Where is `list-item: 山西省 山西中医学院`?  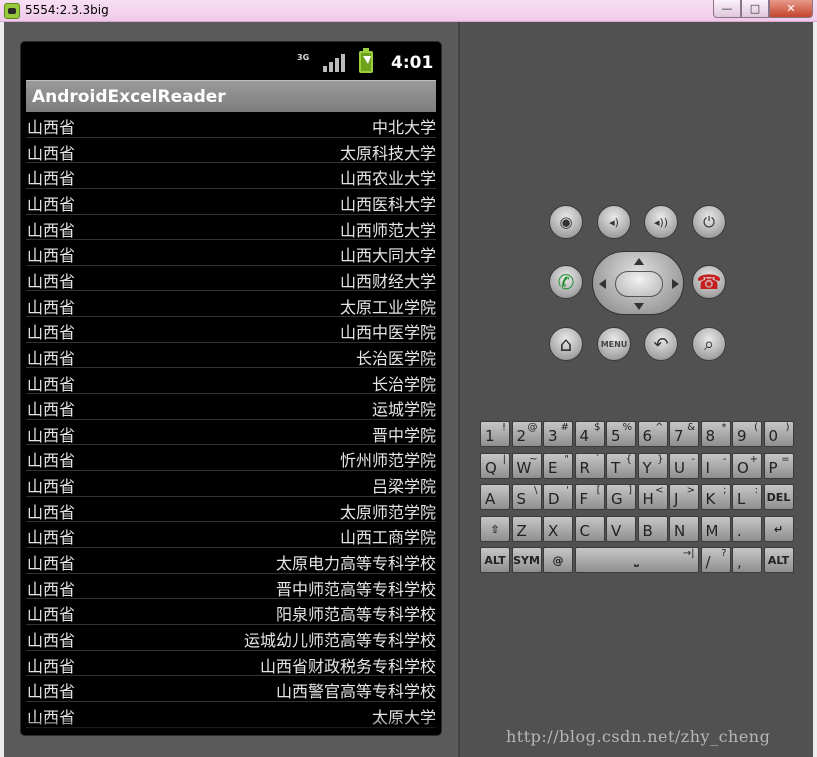
list-item: 山西省 山西中医学院 is located at coordinates (231, 330).